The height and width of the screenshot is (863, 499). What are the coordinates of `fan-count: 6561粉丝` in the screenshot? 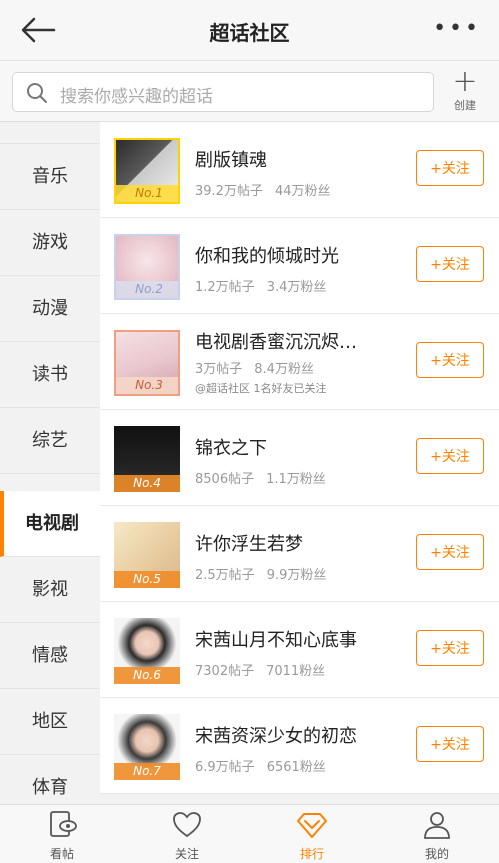 It's located at (296, 767).